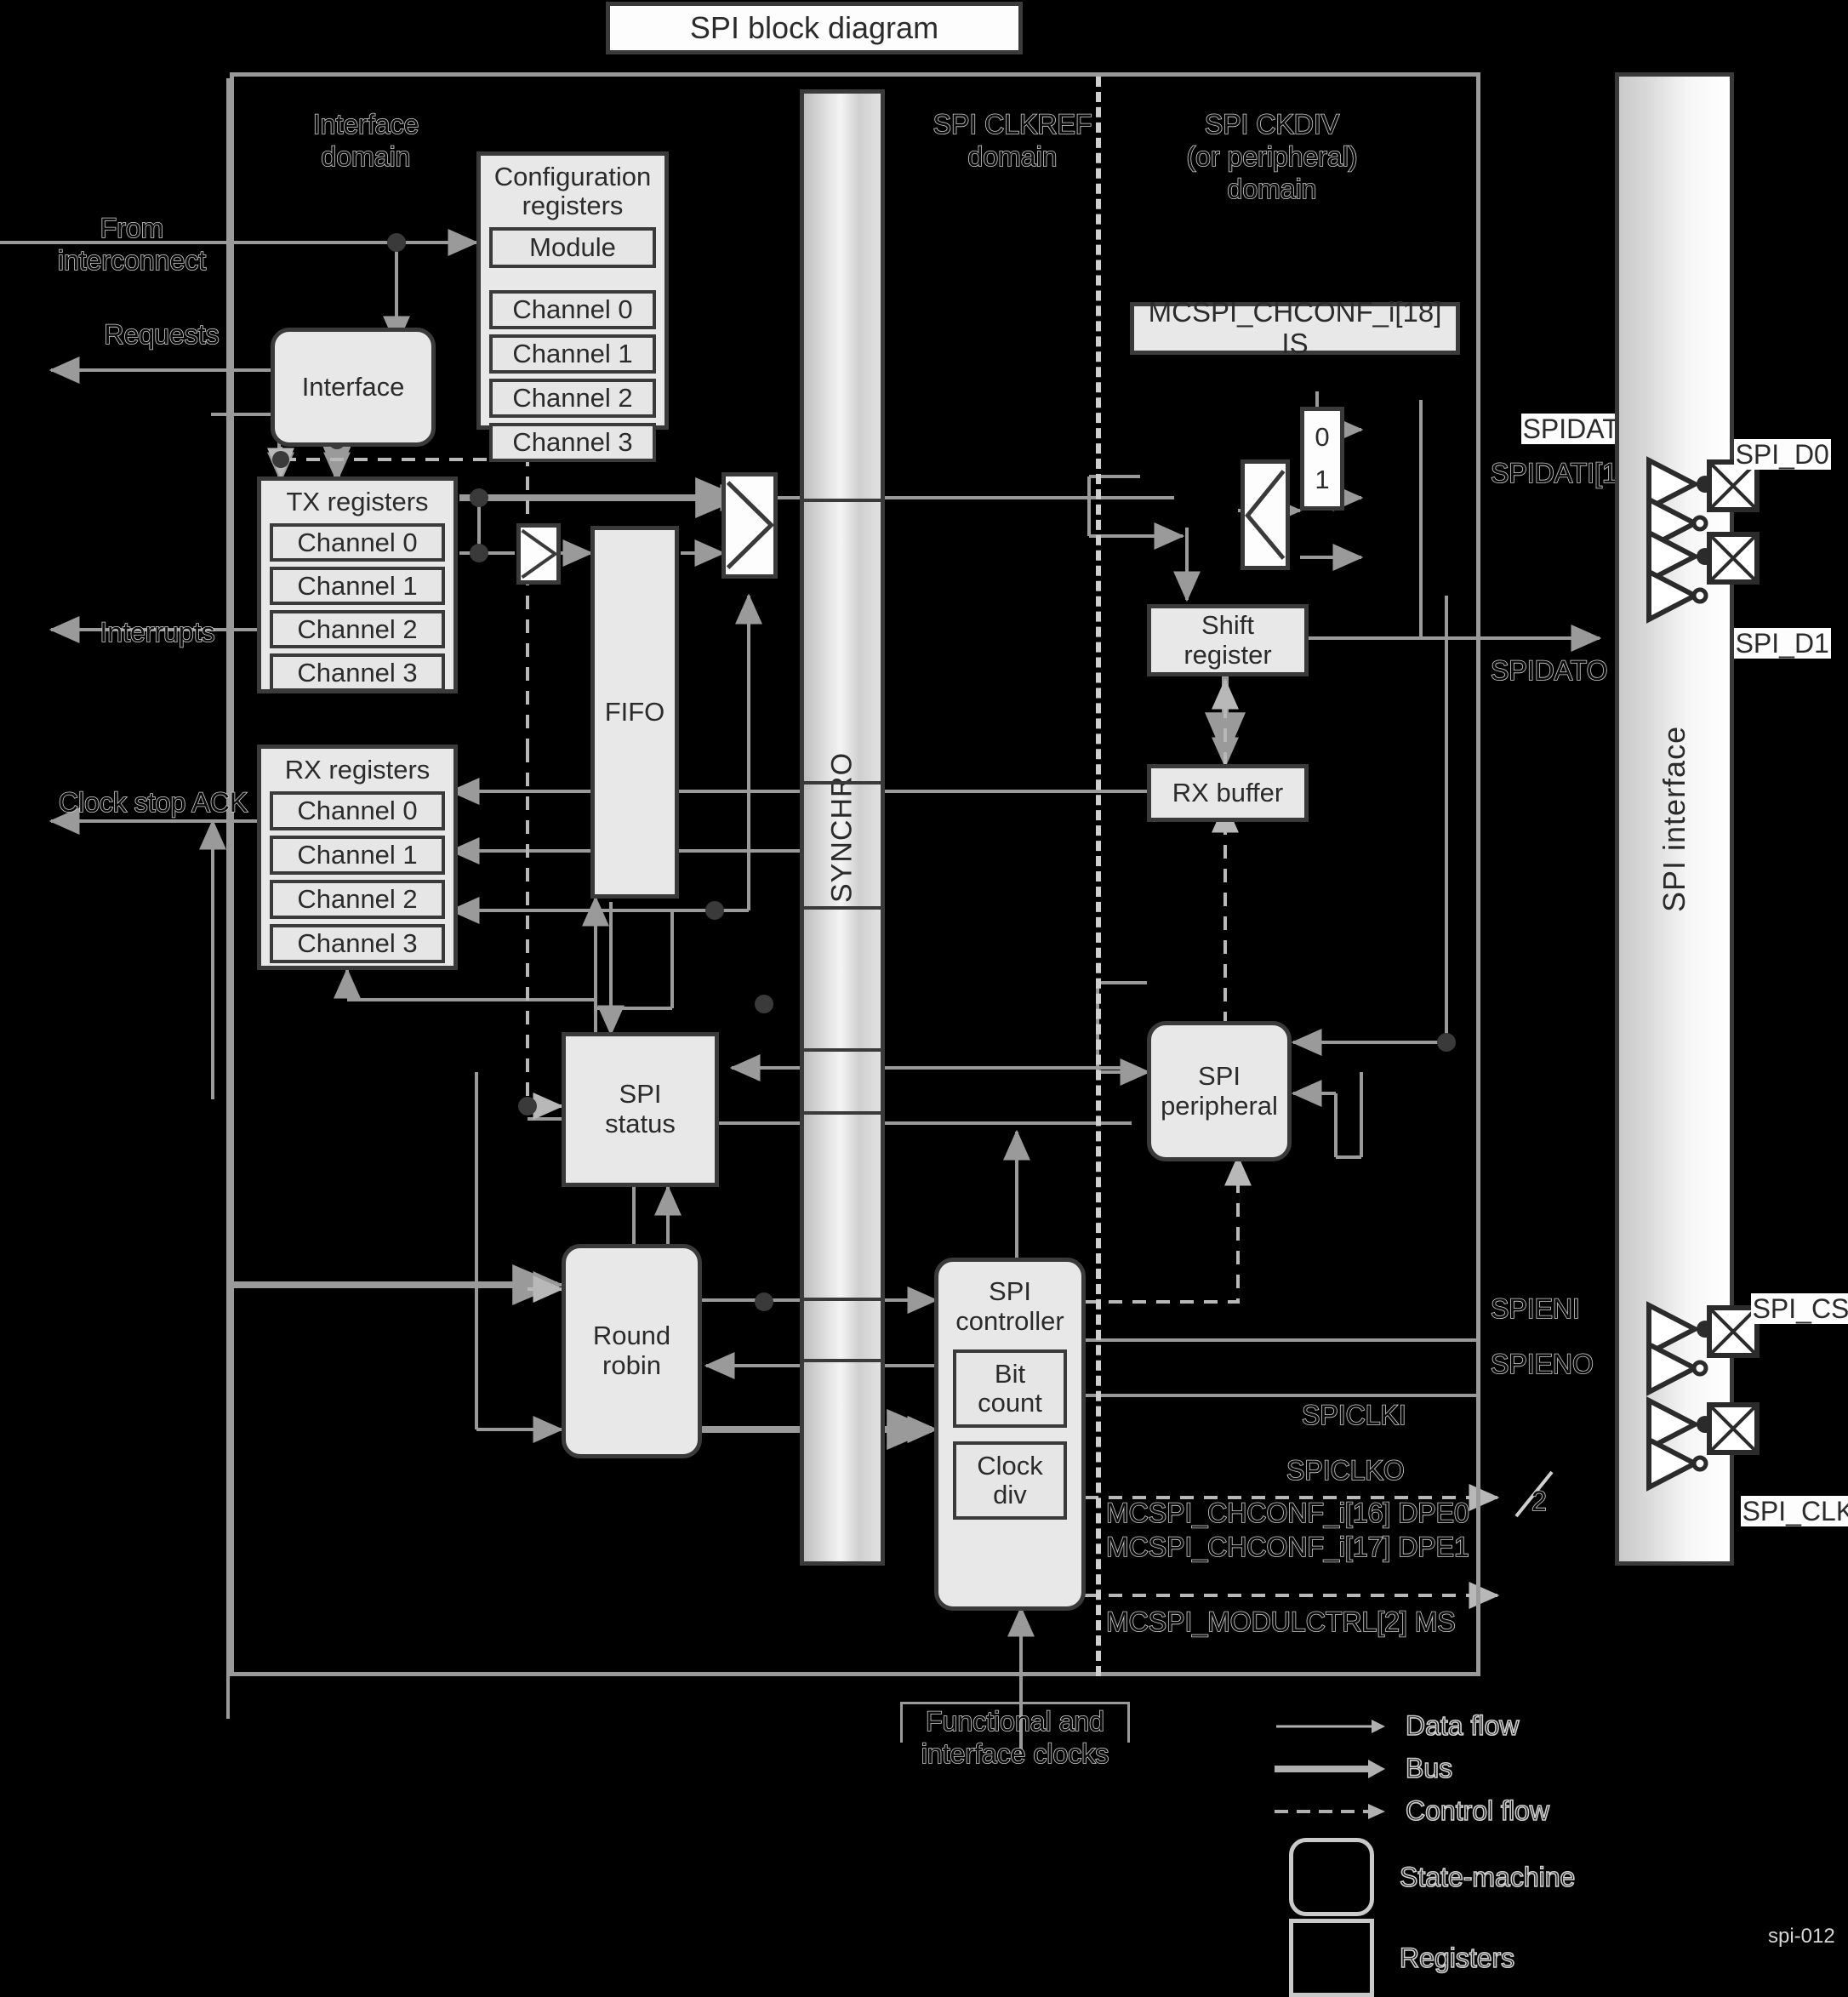 Image resolution: width=1848 pixels, height=1997 pixels. What do you see at coordinates (1330, 1768) in the screenshot?
I see `arrow-thick-icon` at bounding box center [1330, 1768].